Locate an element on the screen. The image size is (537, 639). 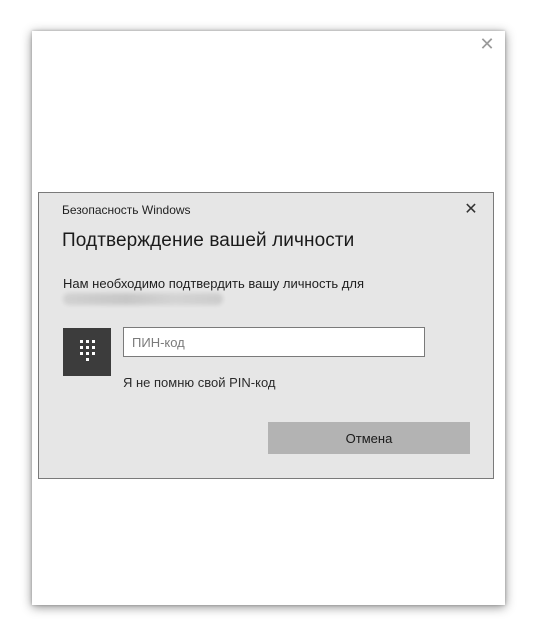
dialog-heading: Подтверждение вашей личности is located at coordinates (208, 240).